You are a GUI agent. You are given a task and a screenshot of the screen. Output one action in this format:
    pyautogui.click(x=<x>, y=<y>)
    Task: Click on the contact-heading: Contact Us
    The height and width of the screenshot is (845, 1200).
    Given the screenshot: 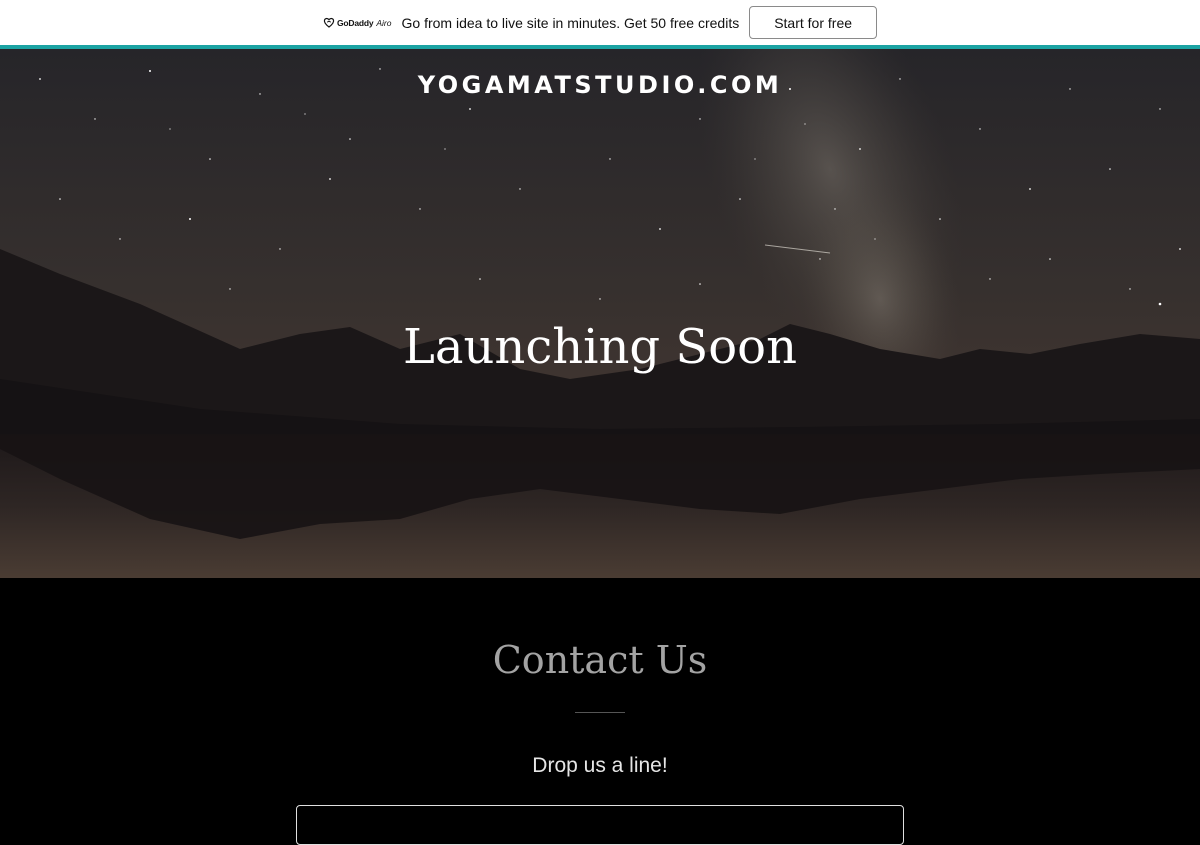 What is the action you would take?
    pyautogui.click(x=600, y=660)
    